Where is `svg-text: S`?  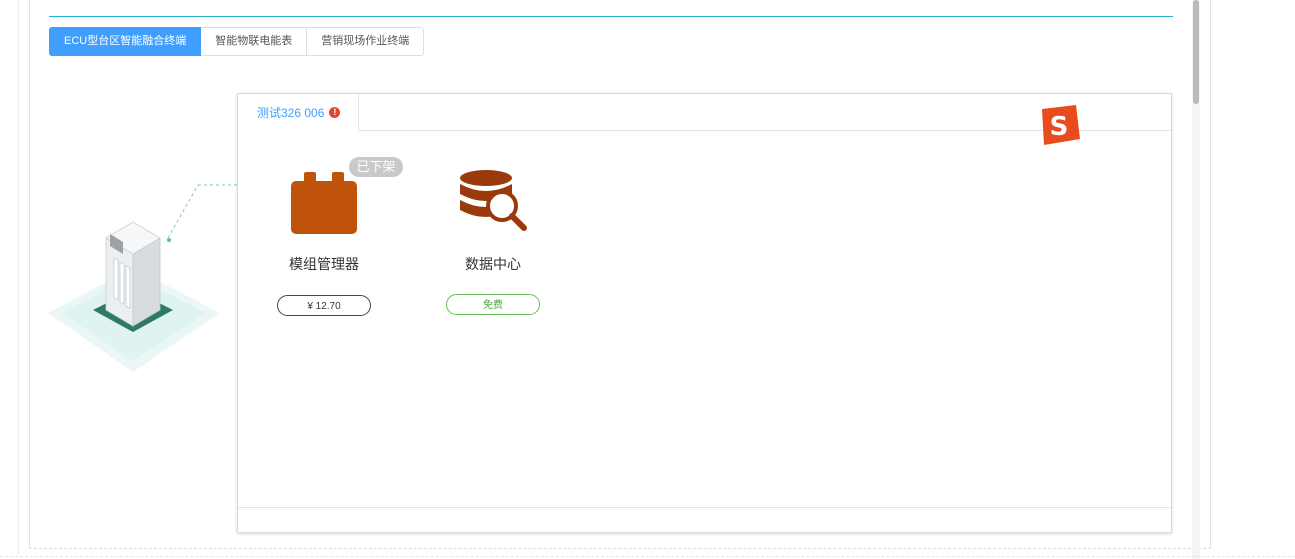 svg-text: S is located at coordinates (1059, 127).